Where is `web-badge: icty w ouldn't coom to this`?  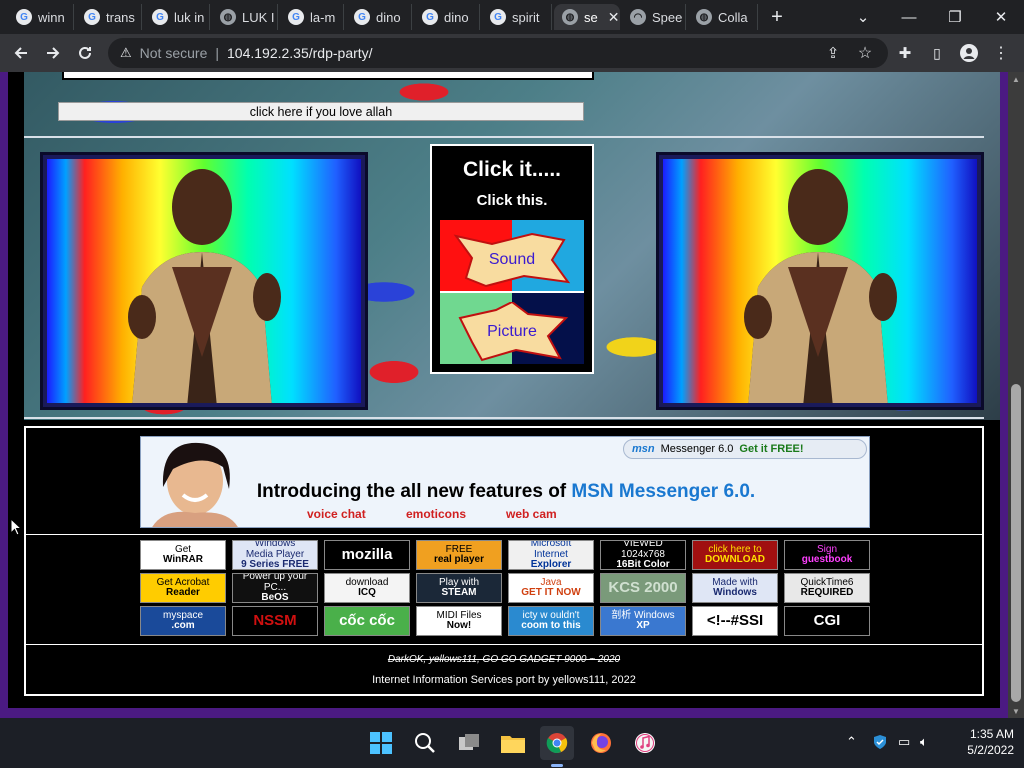 web-badge: icty w ouldn't coom to this is located at coordinates (551, 621).